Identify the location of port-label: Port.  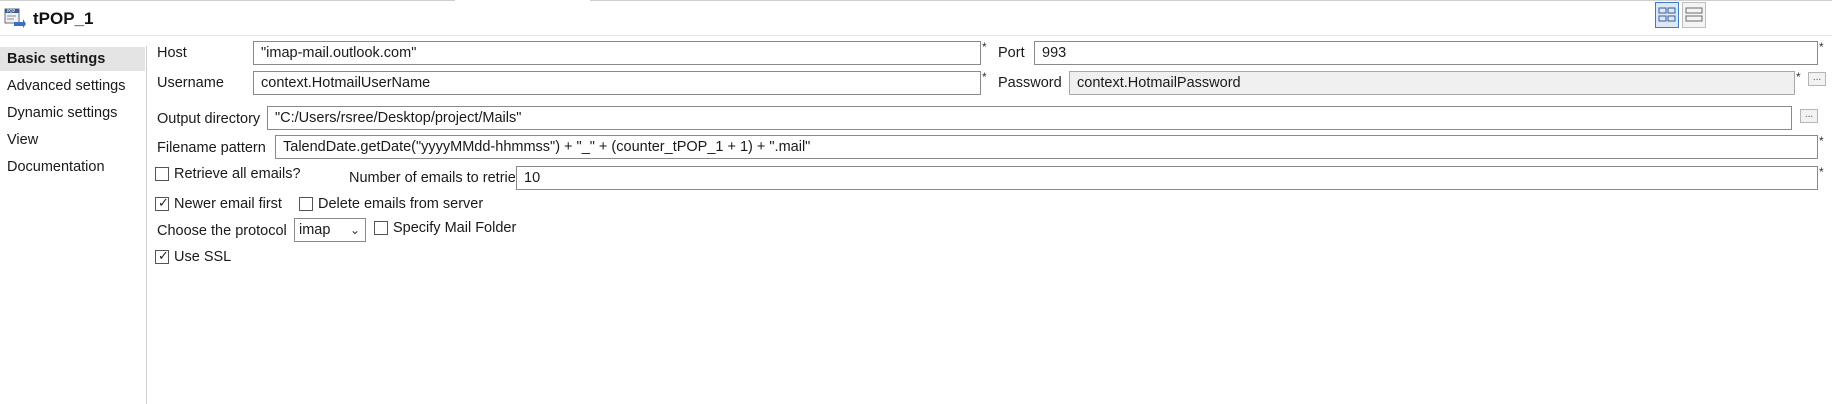
(1011, 53).